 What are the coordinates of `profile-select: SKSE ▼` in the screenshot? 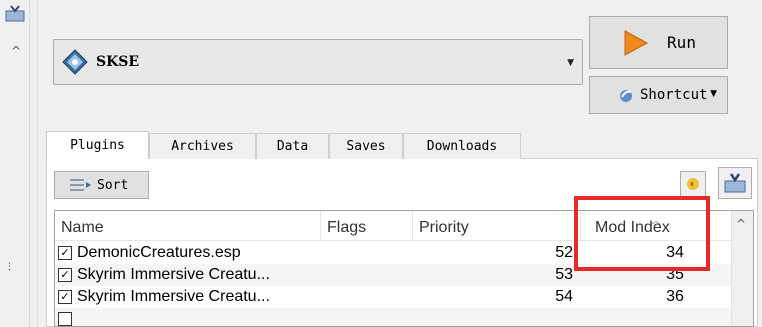 It's located at (318, 62).